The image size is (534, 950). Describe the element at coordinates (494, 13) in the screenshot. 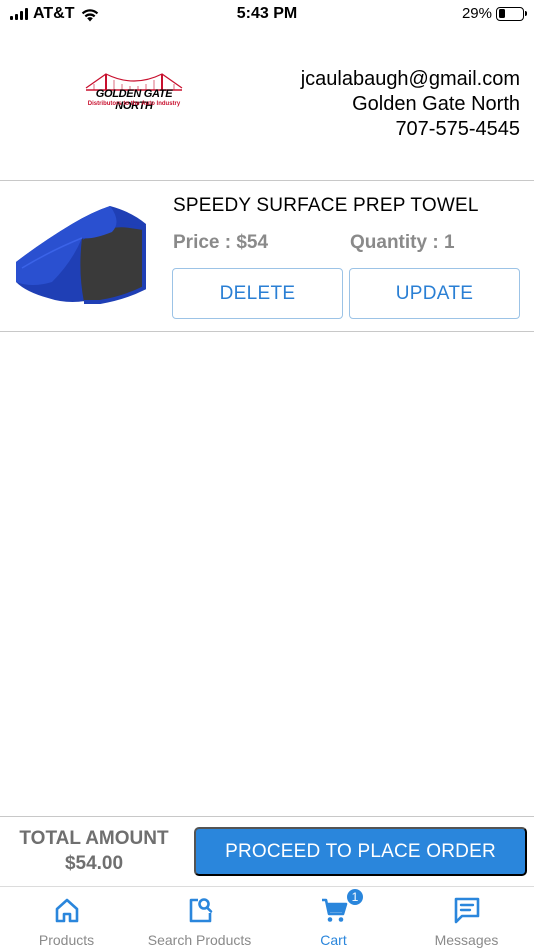

I see `status-right: 29%` at that location.